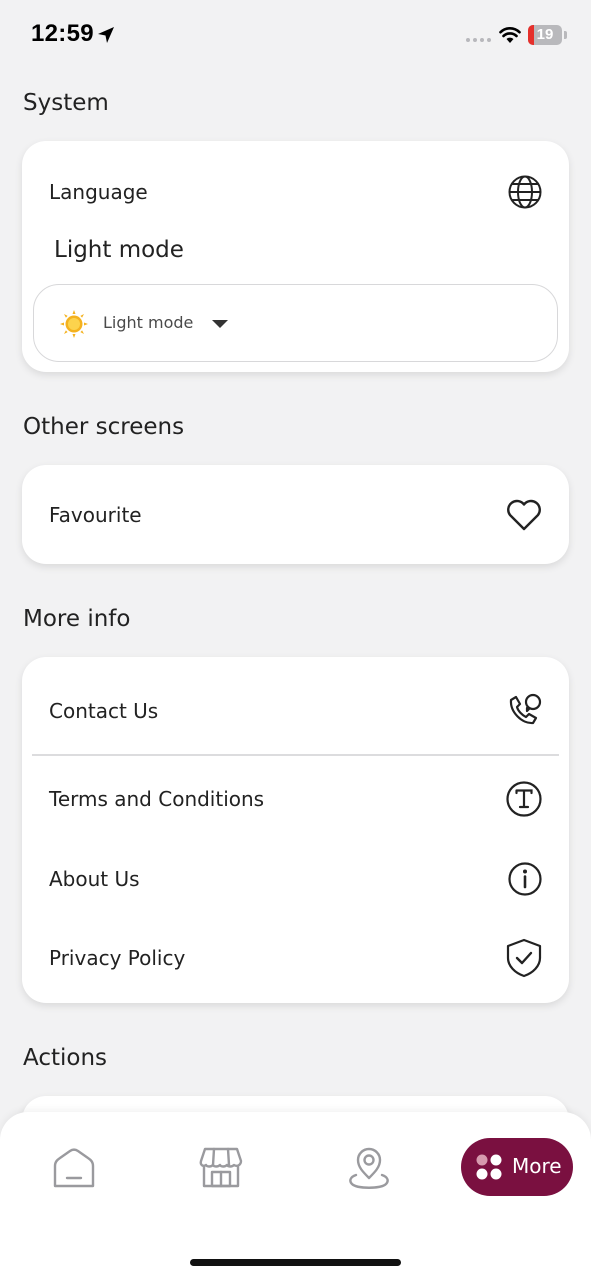 This screenshot has height=1280, width=591. Describe the element at coordinates (104, 711) in the screenshot. I see `contact-us-label: Contact Us` at that location.